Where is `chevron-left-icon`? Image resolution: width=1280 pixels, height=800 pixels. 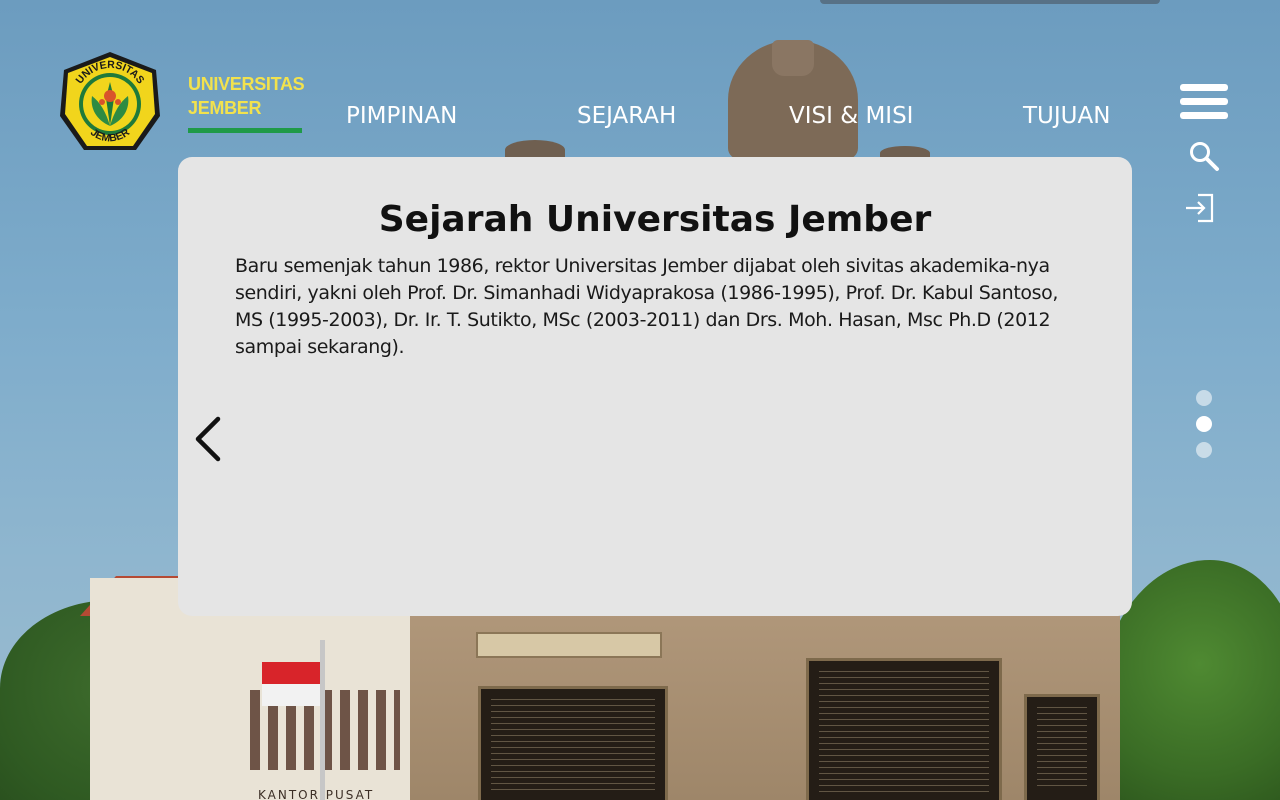 chevron-left-icon is located at coordinates (209, 439).